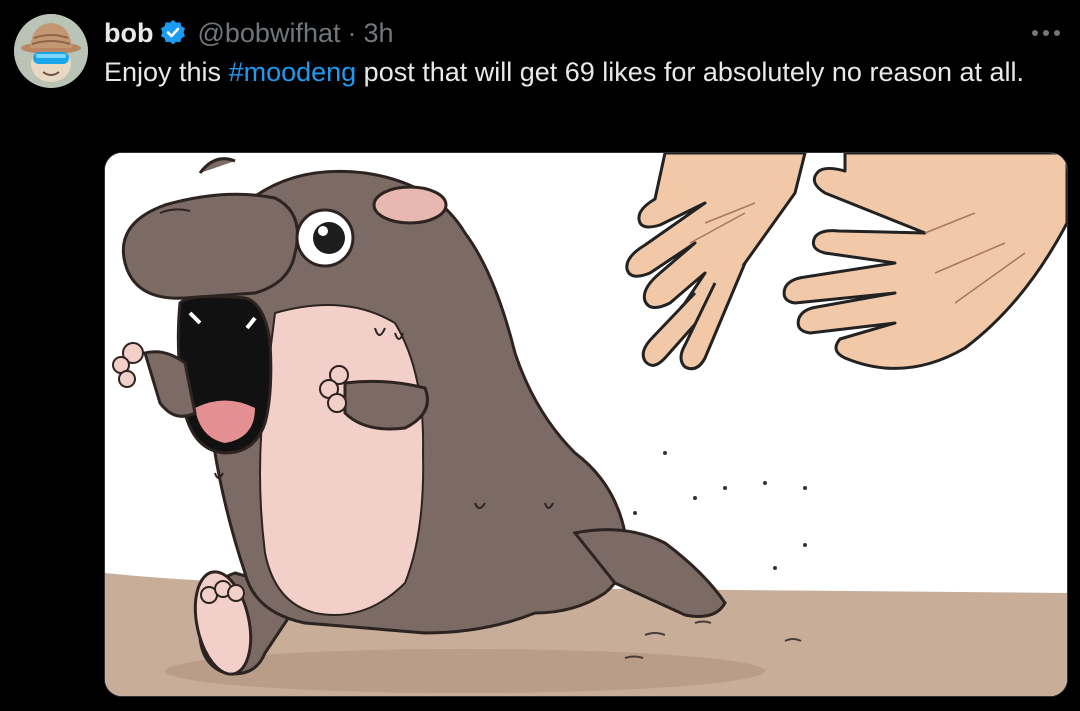 This screenshot has width=1080, height=711. I want to click on tweet-header: bob @bobwifhat · 3h, so click(249, 33).